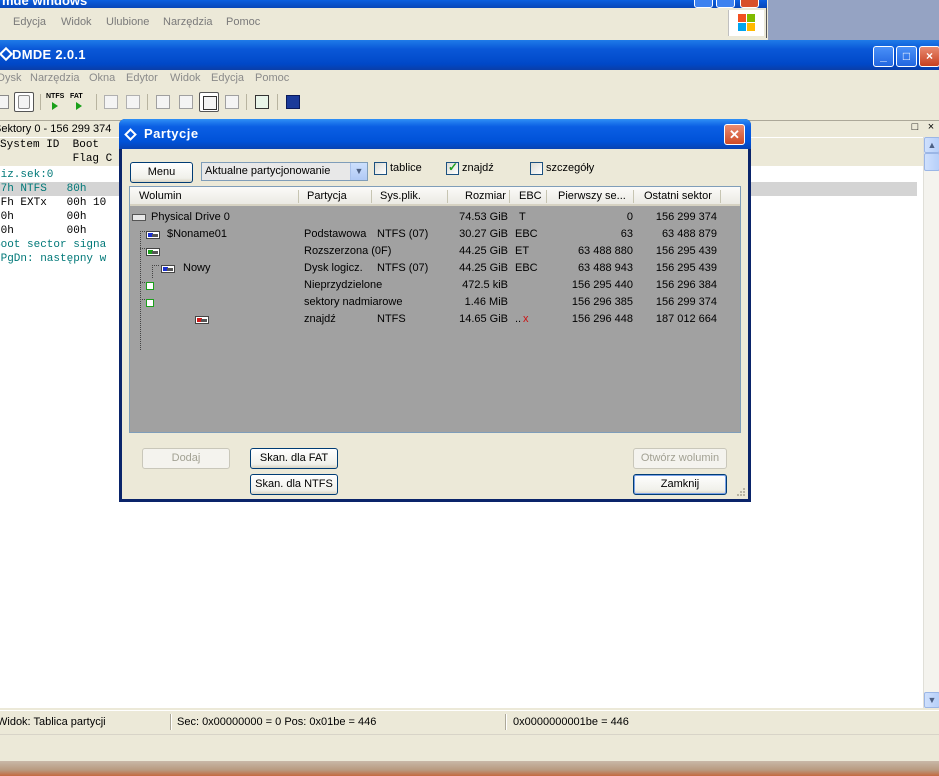  What do you see at coordinates (160, 196) in the screenshot?
I see `column-header-volume: Wolumin` at bounding box center [160, 196].